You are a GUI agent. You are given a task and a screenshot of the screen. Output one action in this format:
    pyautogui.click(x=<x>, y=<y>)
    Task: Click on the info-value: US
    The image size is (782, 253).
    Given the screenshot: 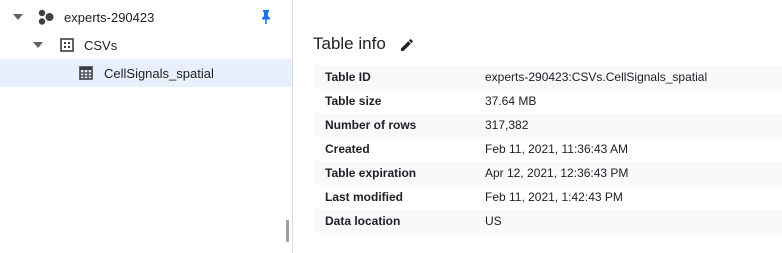 What is the action you would take?
    pyautogui.click(x=493, y=221)
    